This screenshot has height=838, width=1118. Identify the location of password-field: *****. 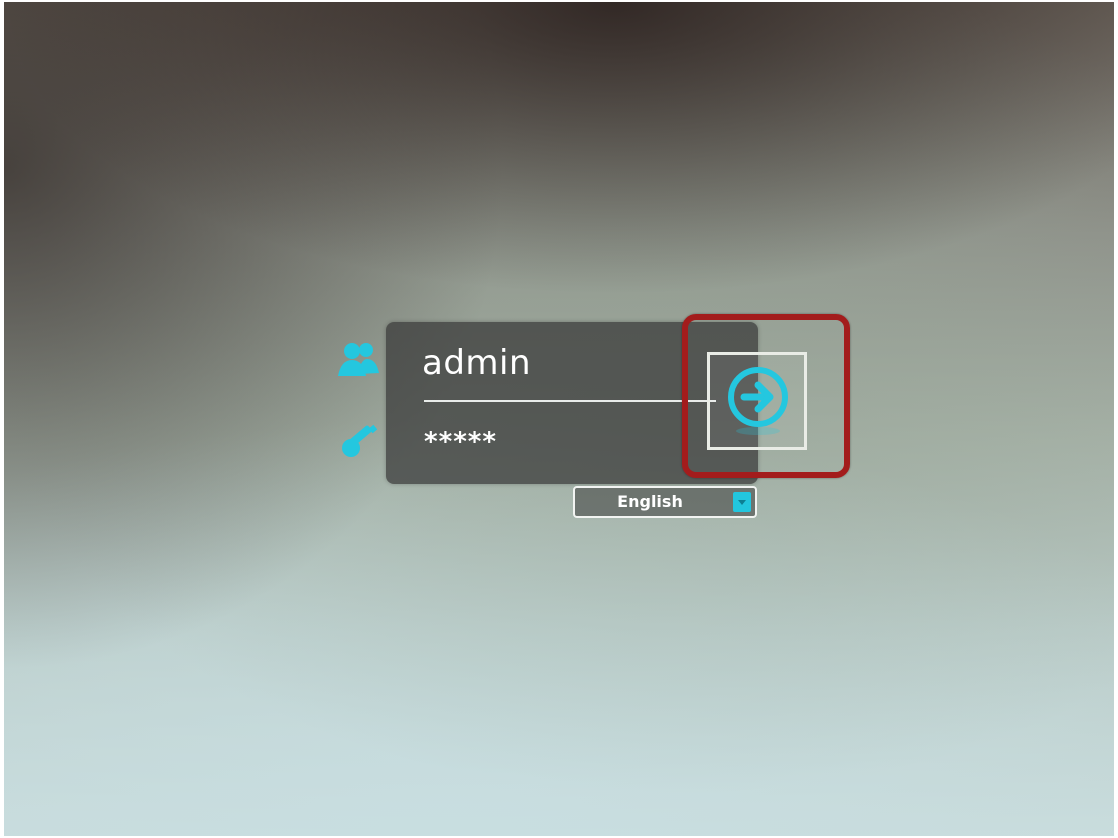
(524, 442).